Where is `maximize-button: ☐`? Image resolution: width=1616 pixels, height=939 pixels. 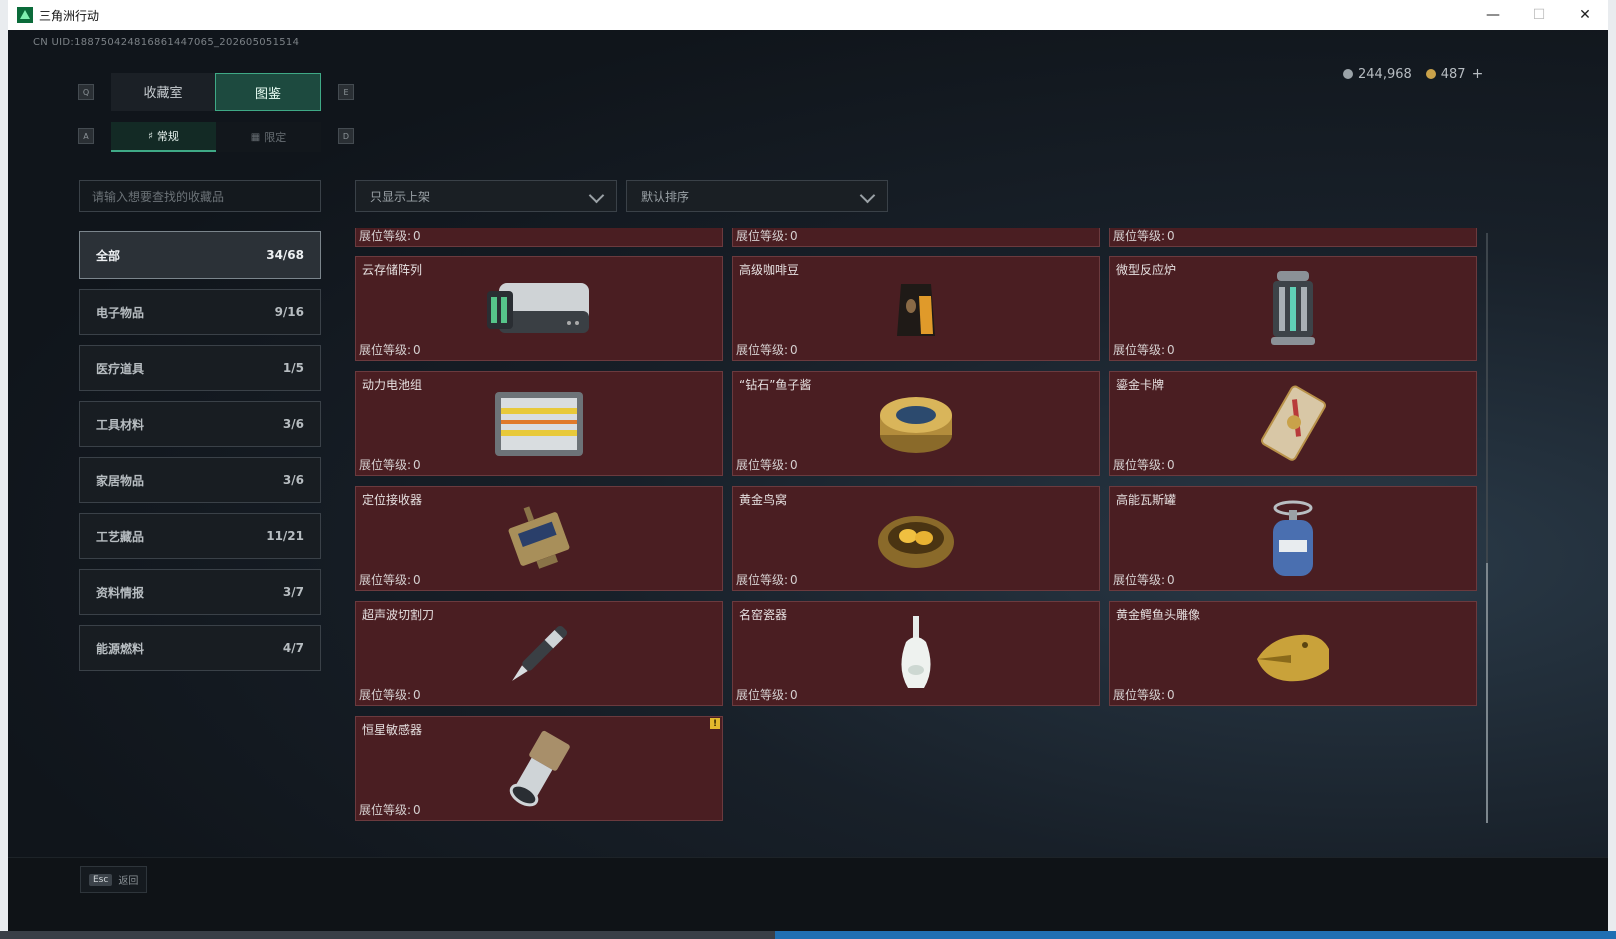 maximize-button: ☐ is located at coordinates (1539, 15).